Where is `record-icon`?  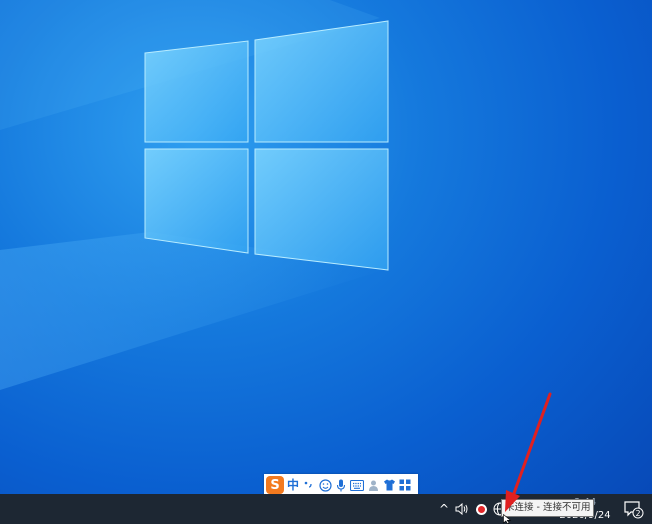 record-icon is located at coordinates (481, 509).